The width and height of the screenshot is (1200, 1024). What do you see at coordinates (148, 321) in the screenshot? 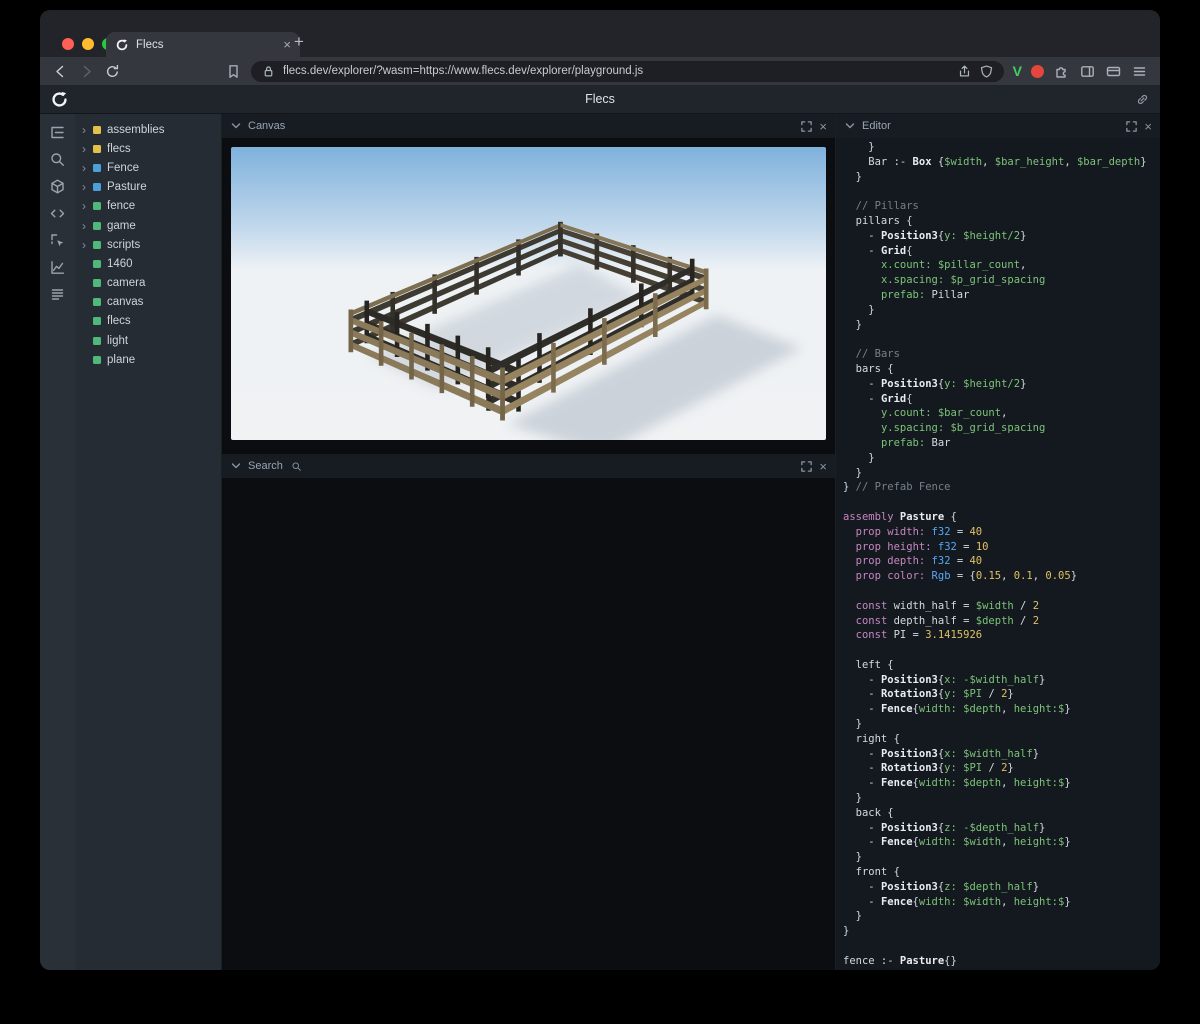
I see `tree-item-flecs: flecs` at bounding box center [148, 321].